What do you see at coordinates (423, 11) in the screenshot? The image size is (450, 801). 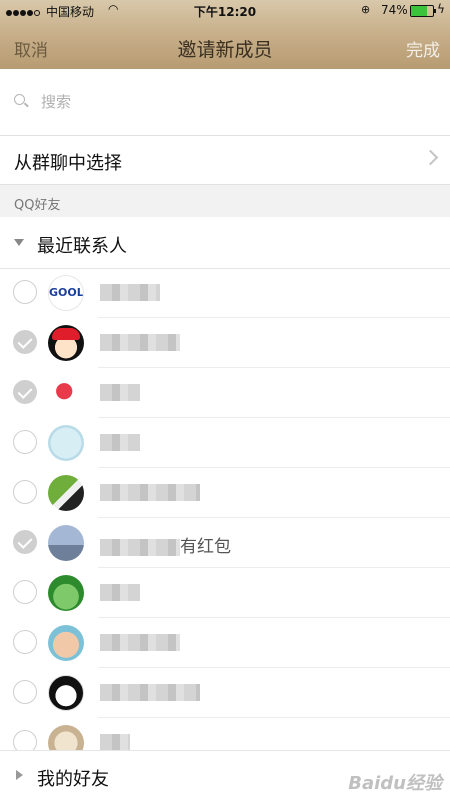 I see `battery-icon` at bounding box center [423, 11].